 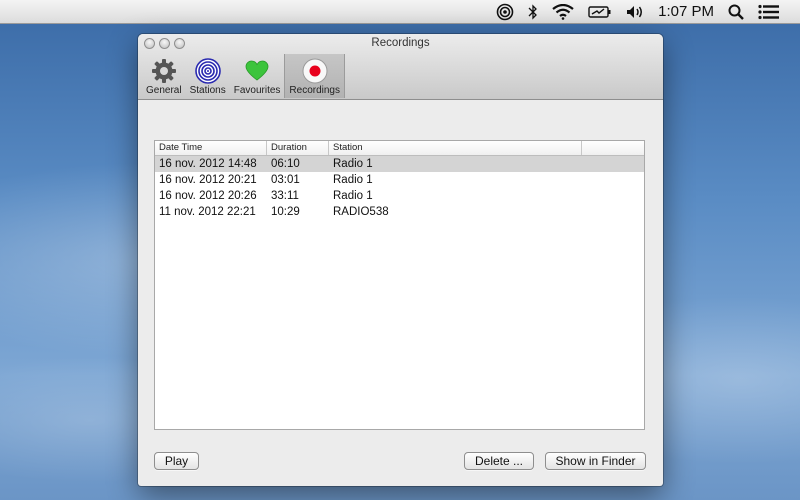 I want to click on table-row: 16 nov. 2012 20:21 03:01 Radio 1, so click(x=399, y=180).